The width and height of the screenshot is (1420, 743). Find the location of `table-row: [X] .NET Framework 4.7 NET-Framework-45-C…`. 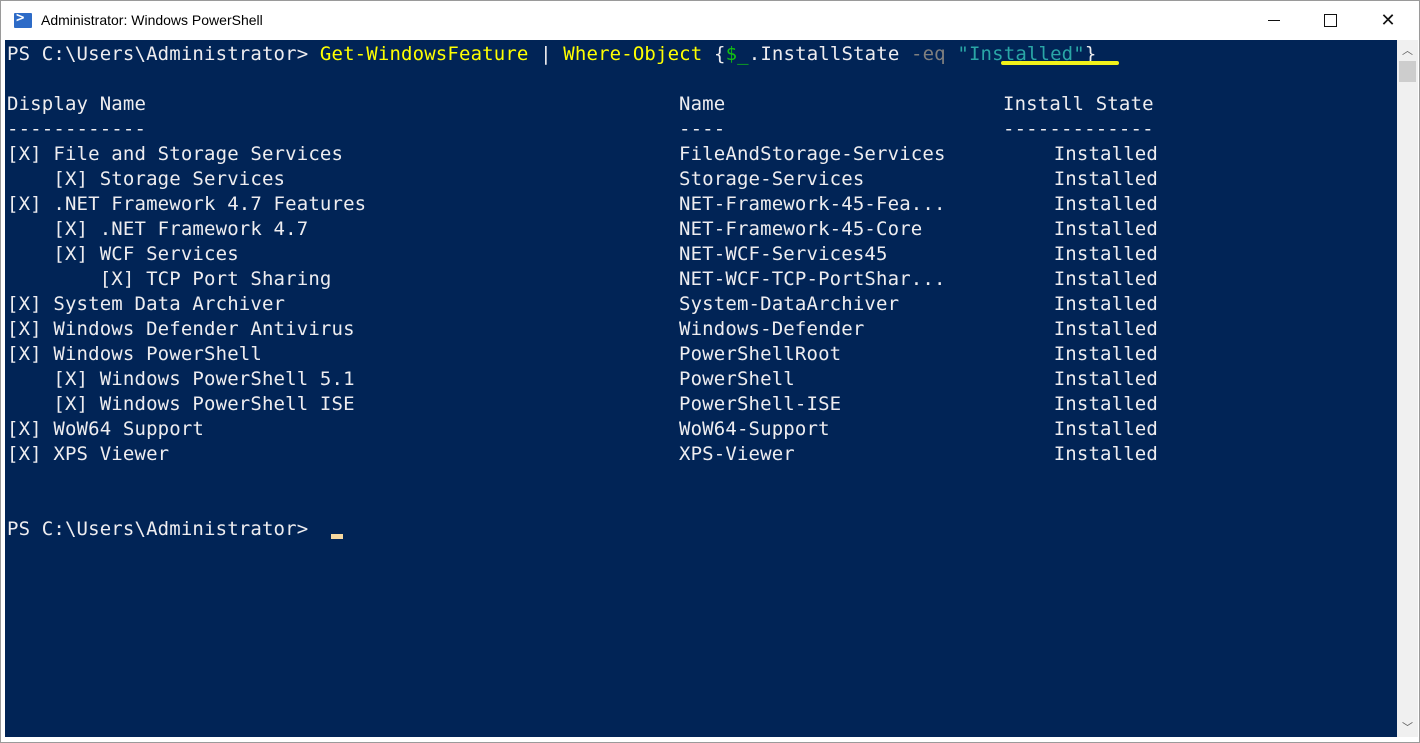

table-row: [X] .NET Framework 4.7 NET-Framework-45-C… is located at coordinates (700, 229).